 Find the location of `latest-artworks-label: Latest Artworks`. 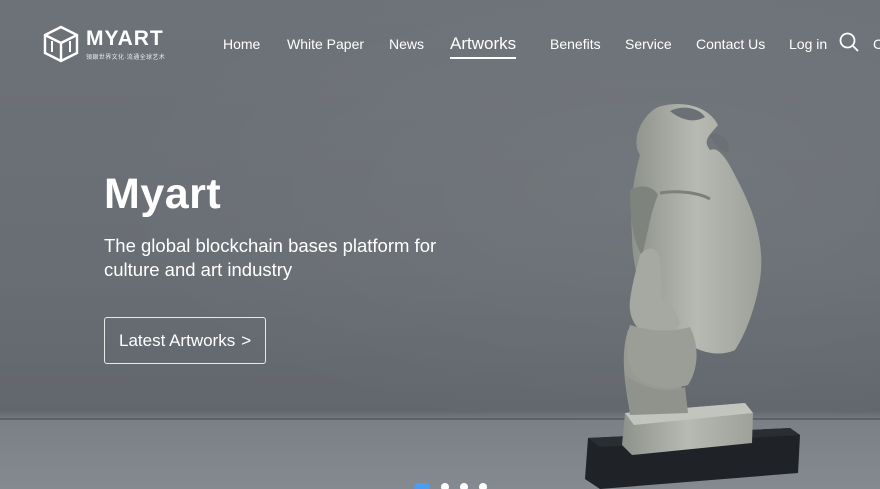

latest-artworks-label: Latest Artworks is located at coordinates (177, 340).